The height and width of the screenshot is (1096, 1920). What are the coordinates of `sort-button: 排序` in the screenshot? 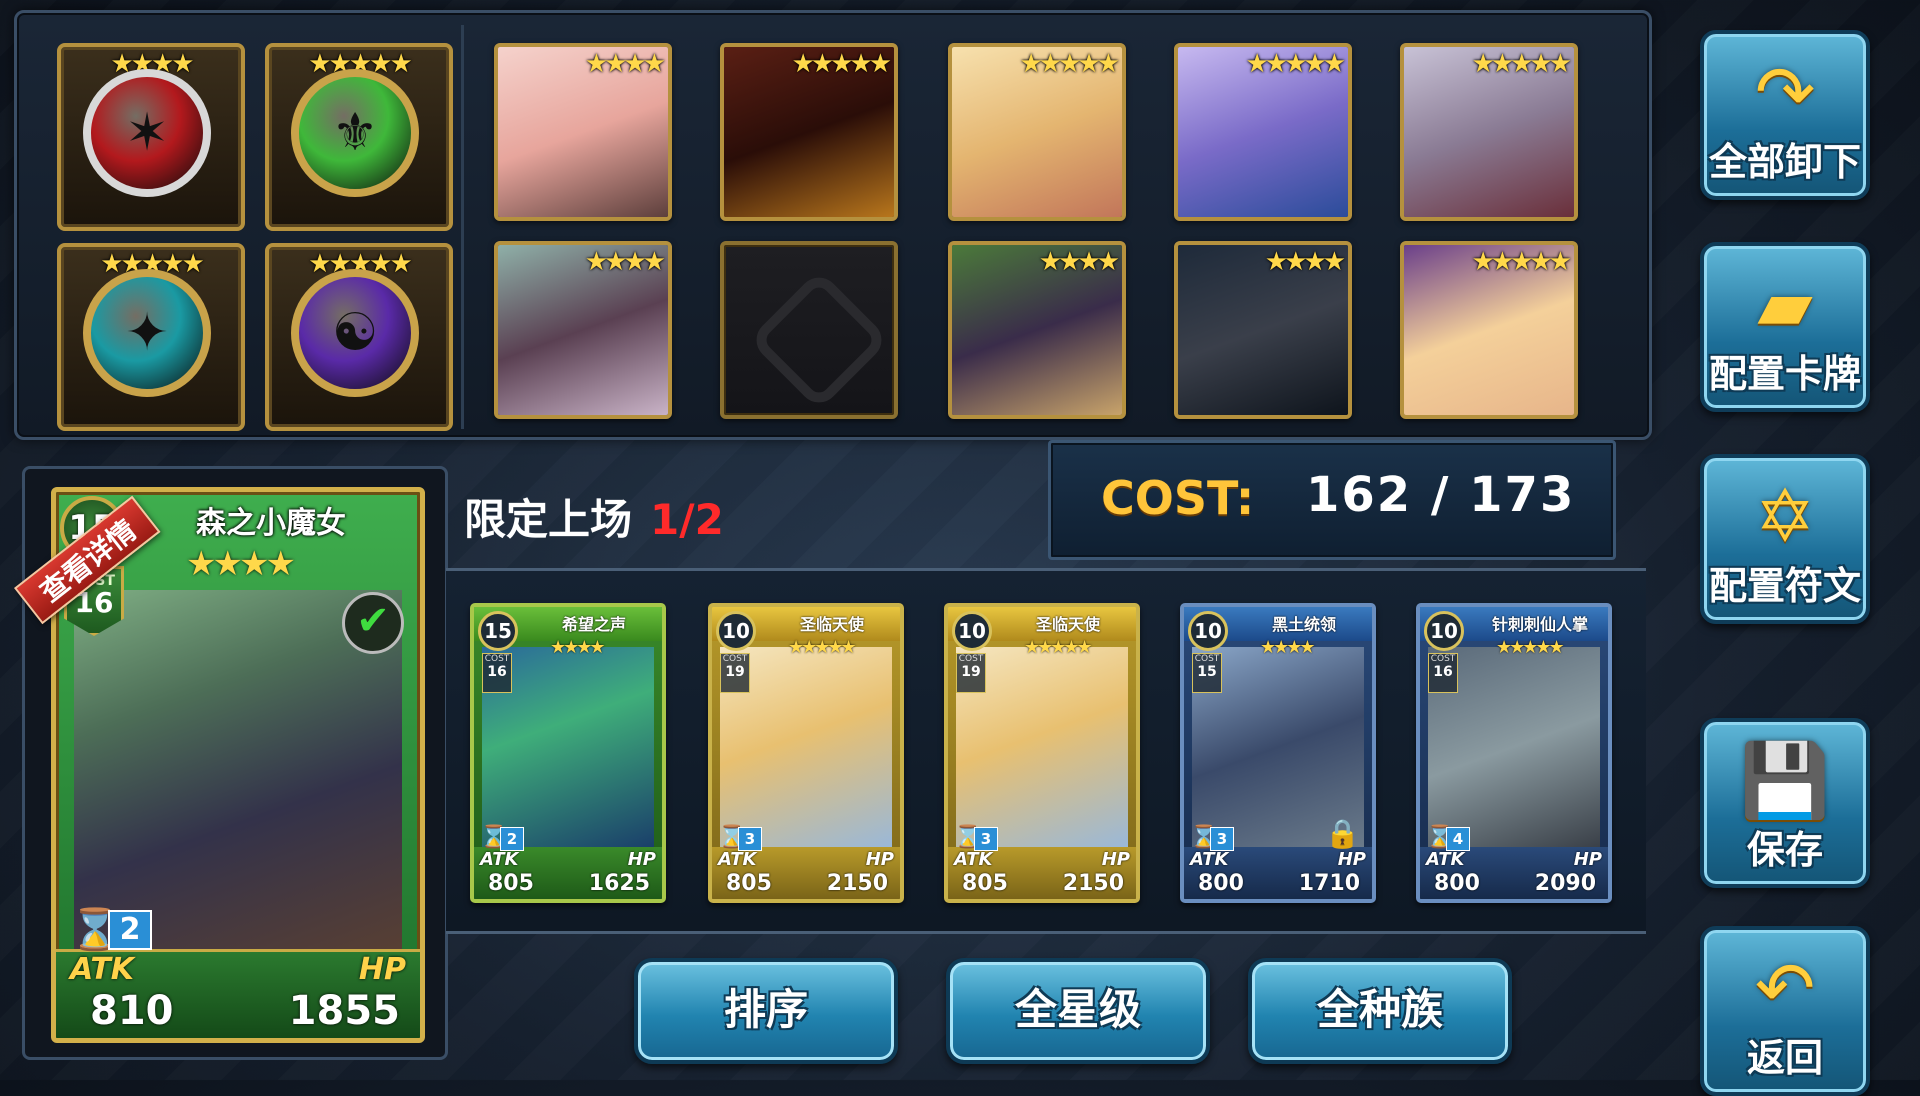 It's located at (766, 1011).